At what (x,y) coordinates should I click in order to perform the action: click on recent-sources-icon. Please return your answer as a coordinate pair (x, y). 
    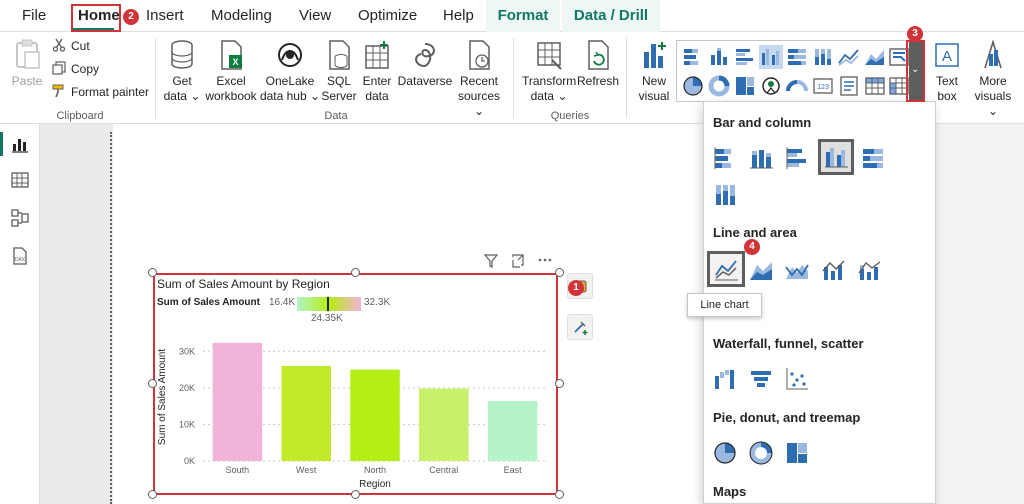
    Looking at the image, I should click on (479, 55).